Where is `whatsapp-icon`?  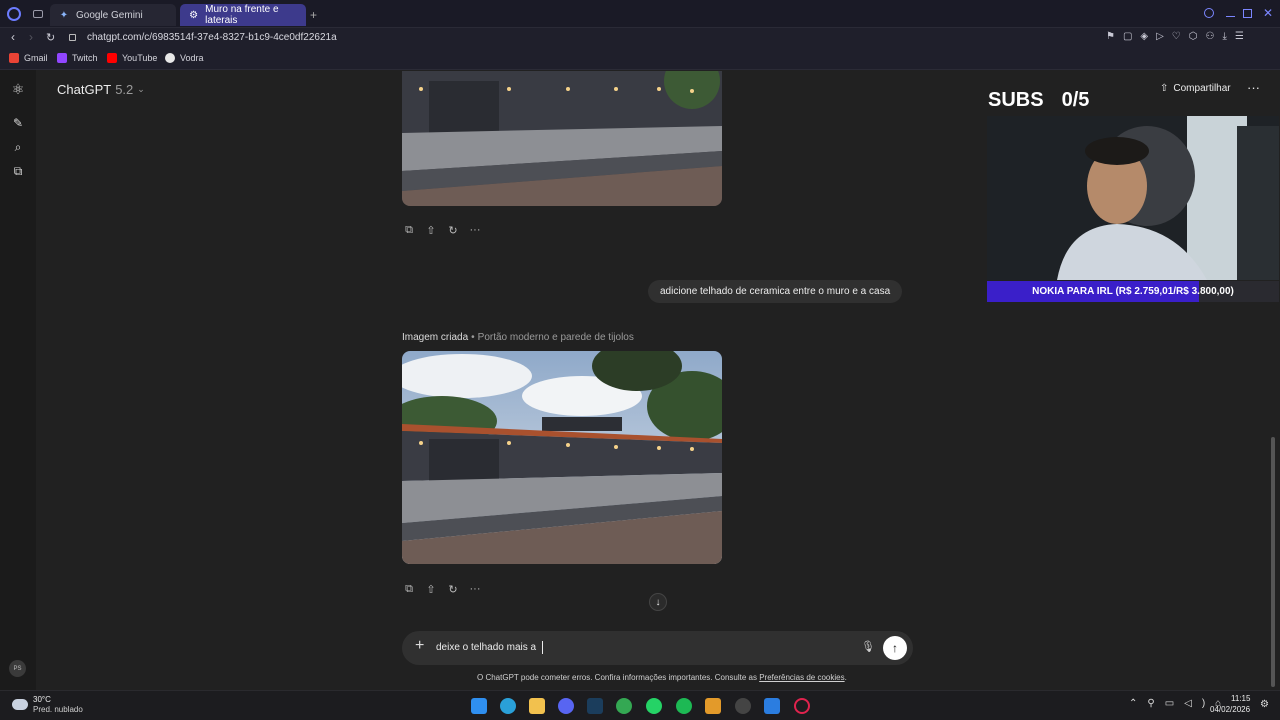 whatsapp-icon is located at coordinates (654, 706).